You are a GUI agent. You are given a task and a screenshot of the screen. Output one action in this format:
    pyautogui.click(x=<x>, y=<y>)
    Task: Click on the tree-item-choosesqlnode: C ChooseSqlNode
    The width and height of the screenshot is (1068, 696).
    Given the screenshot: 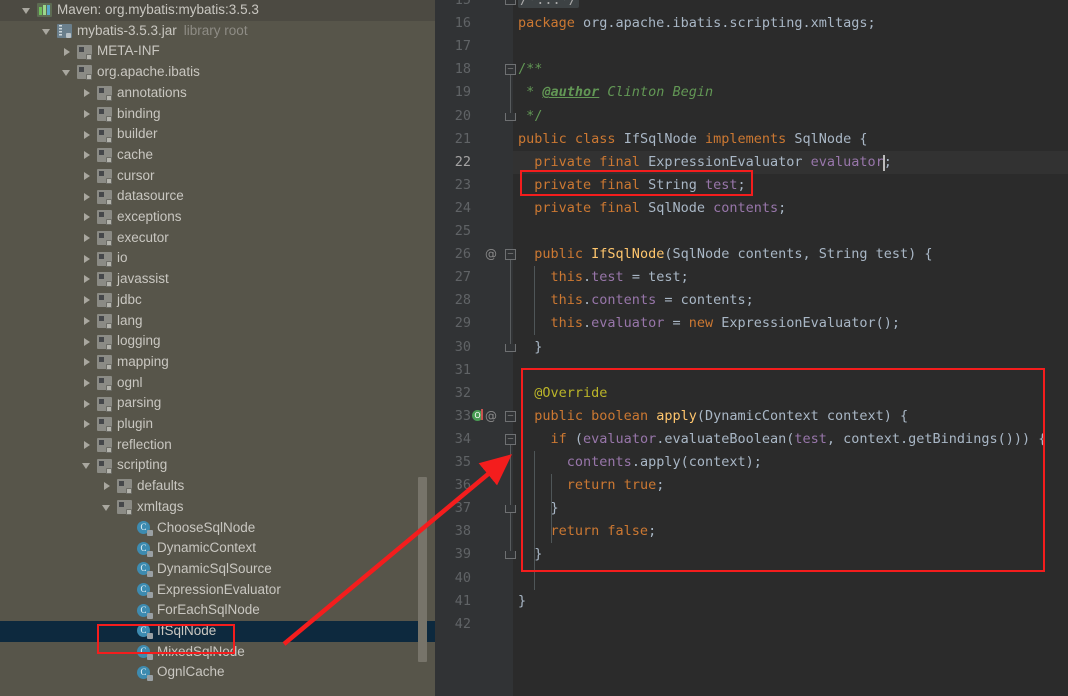 What is the action you would take?
    pyautogui.click(x=217, y=528)
    